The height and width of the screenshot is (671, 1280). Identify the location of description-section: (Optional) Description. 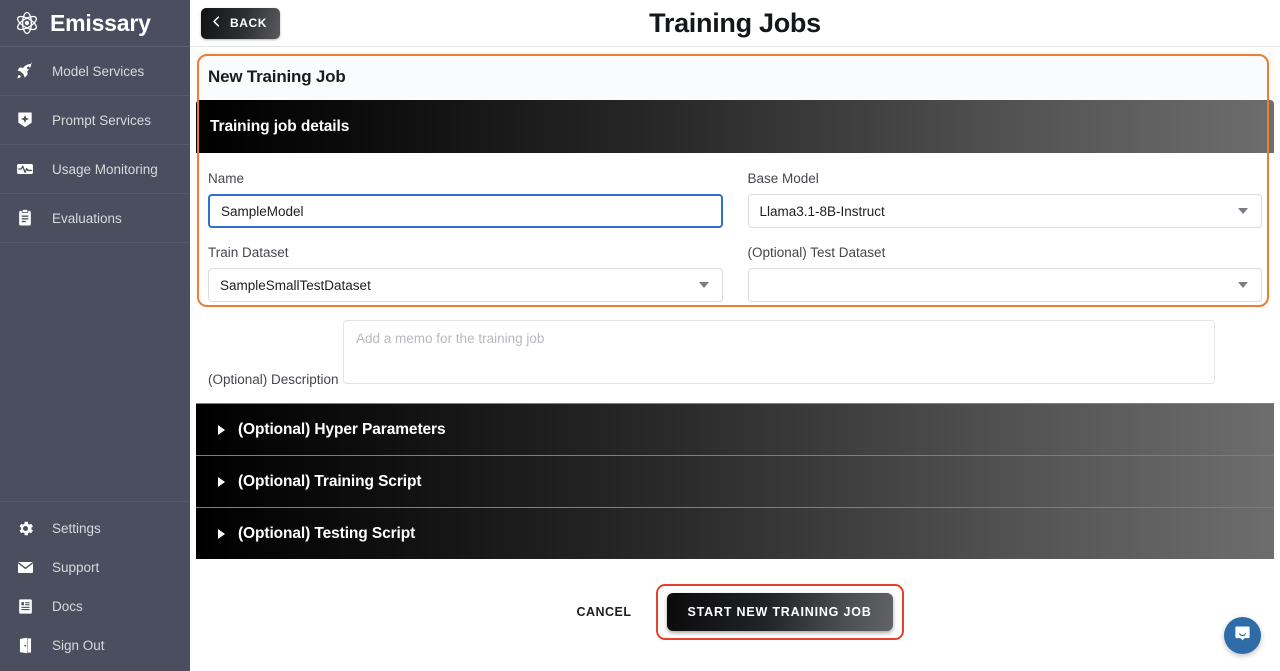
(735, 357).